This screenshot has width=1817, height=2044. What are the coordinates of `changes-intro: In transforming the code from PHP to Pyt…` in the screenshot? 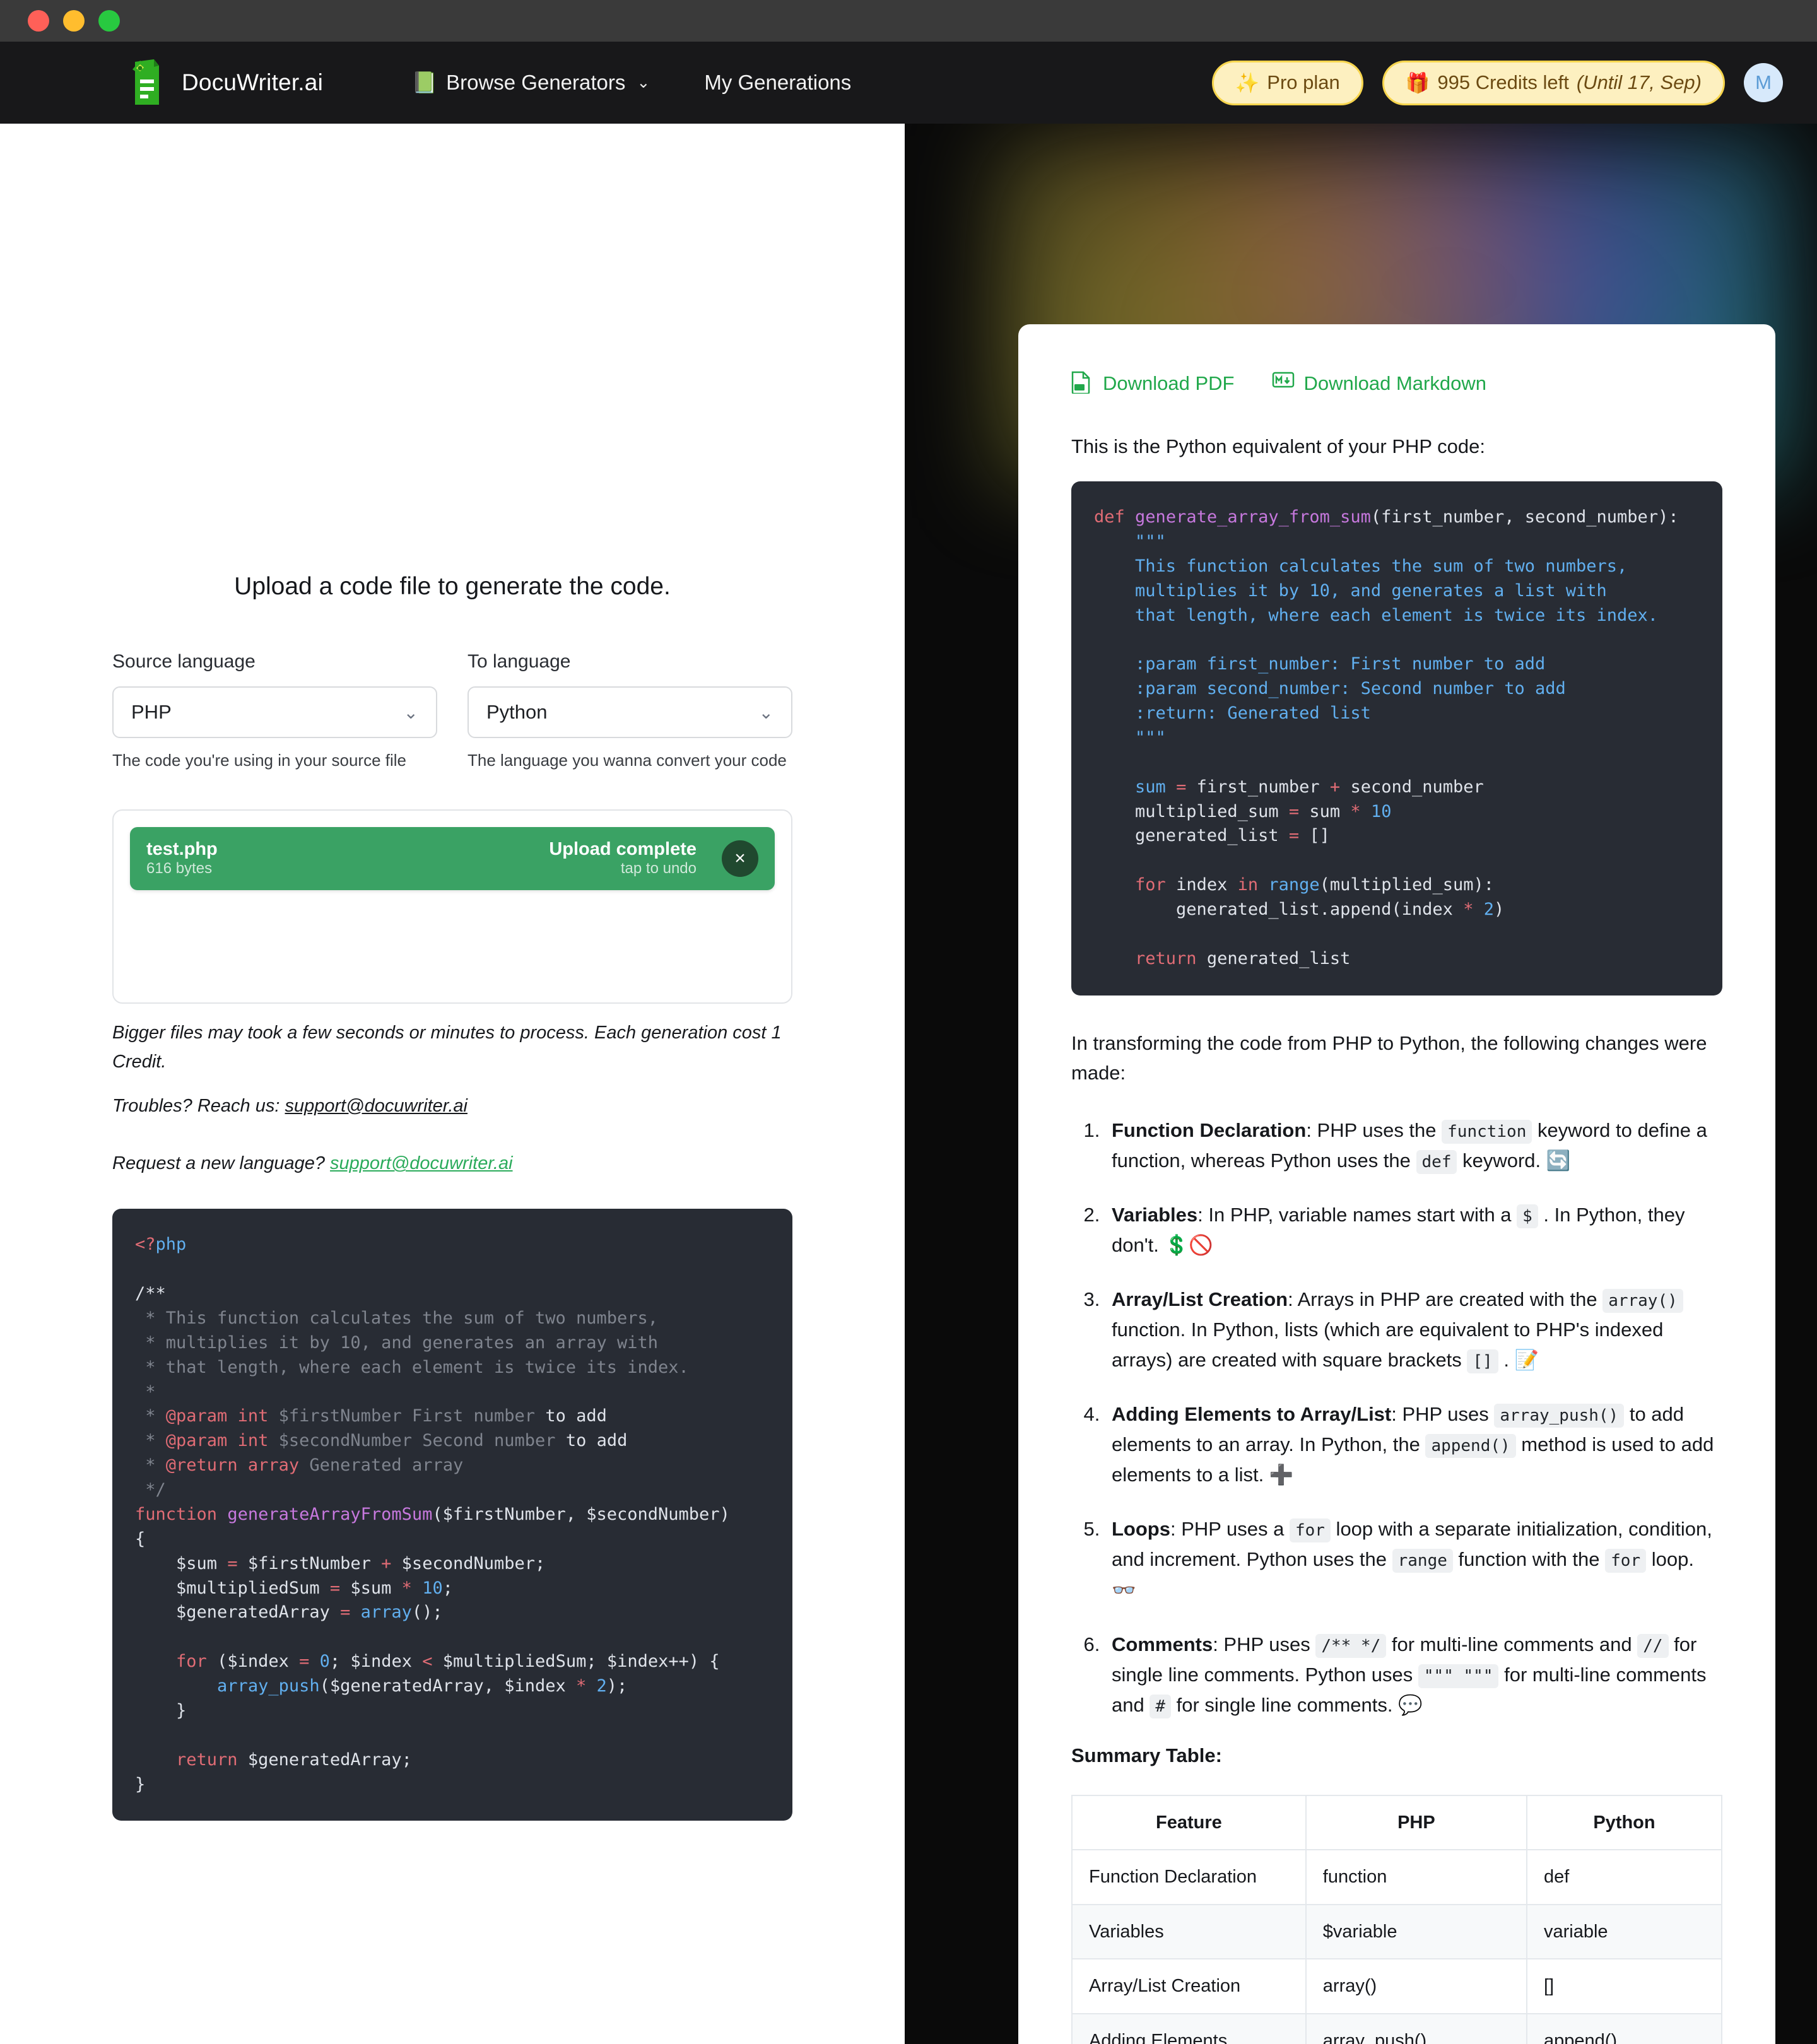 It's located at (1389, 1057).